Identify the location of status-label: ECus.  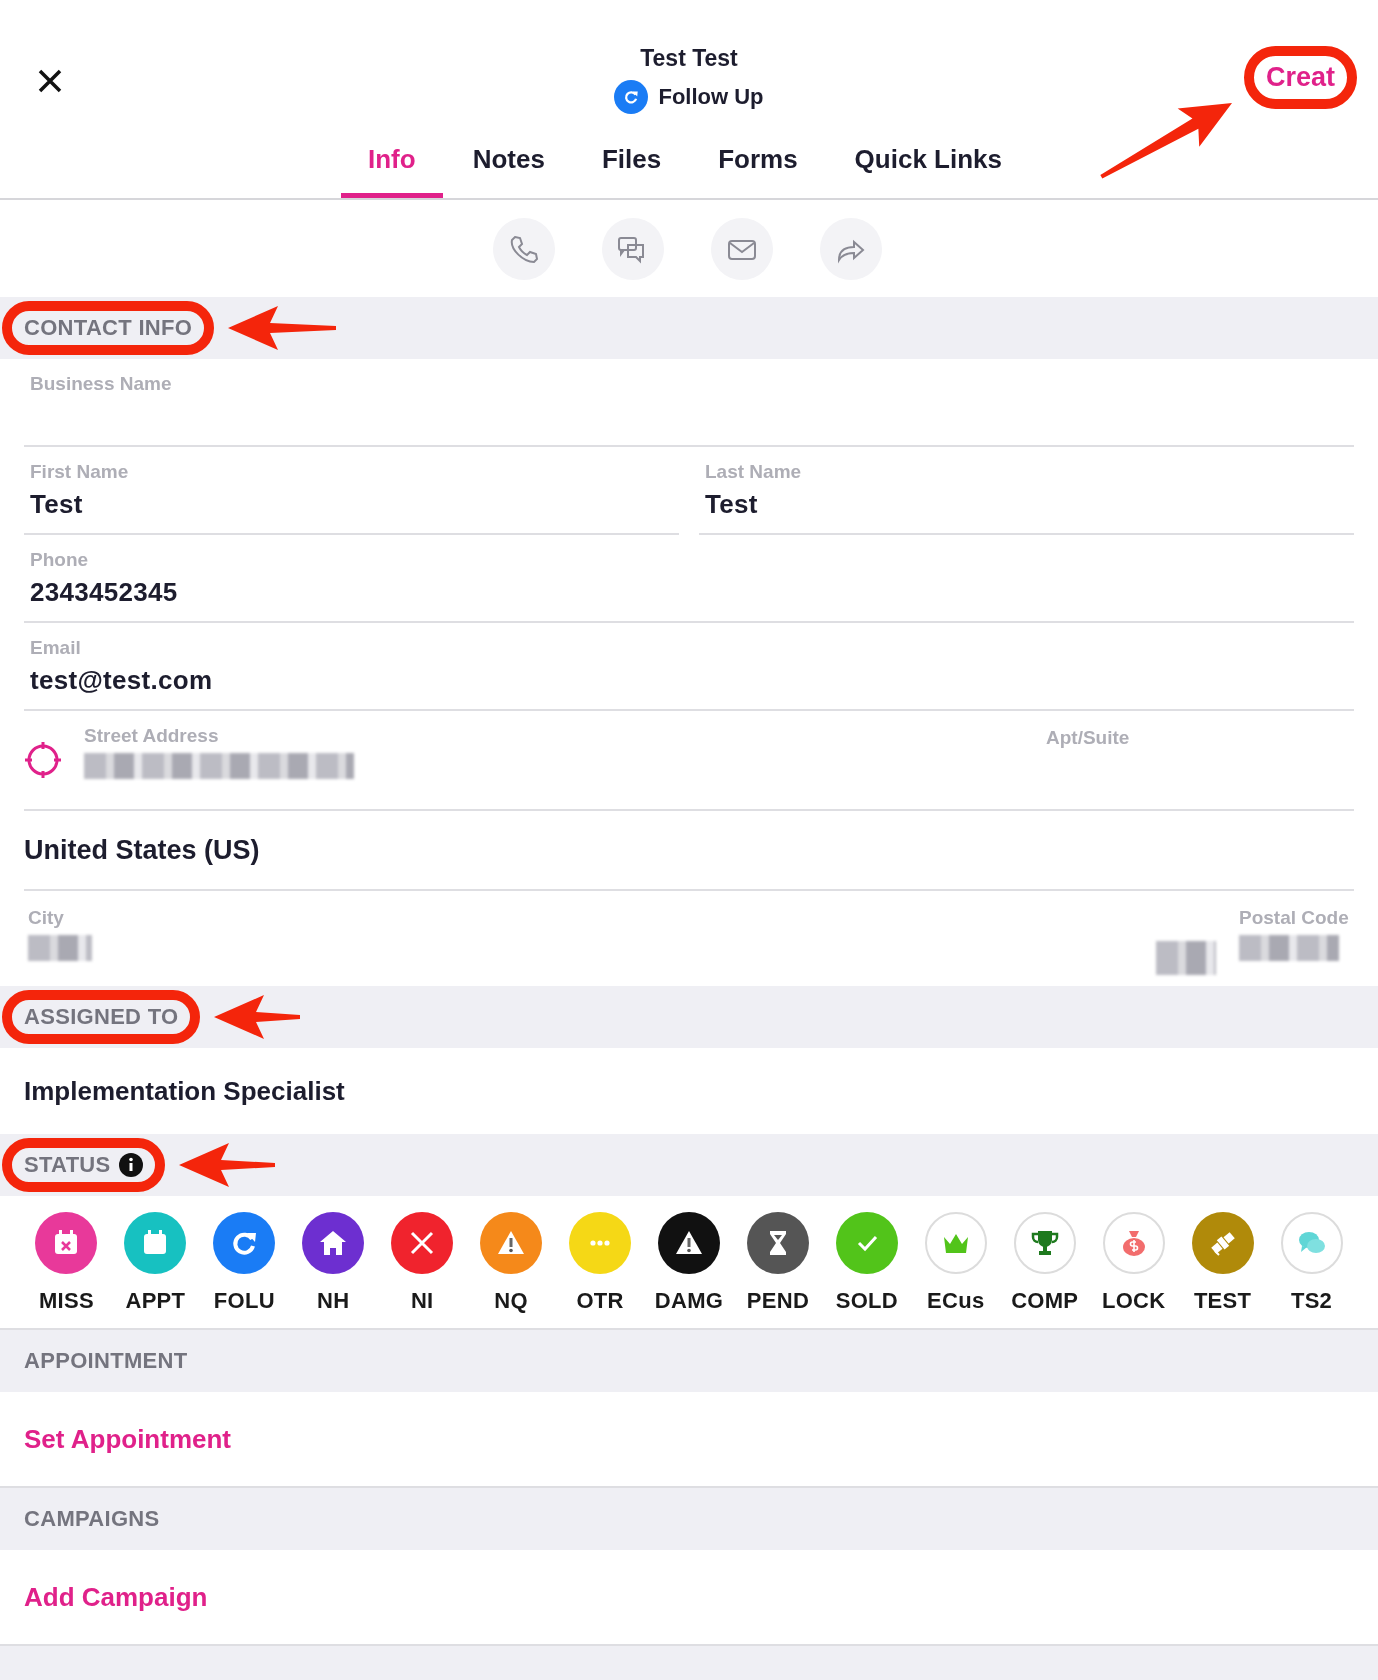
(956, 1301).